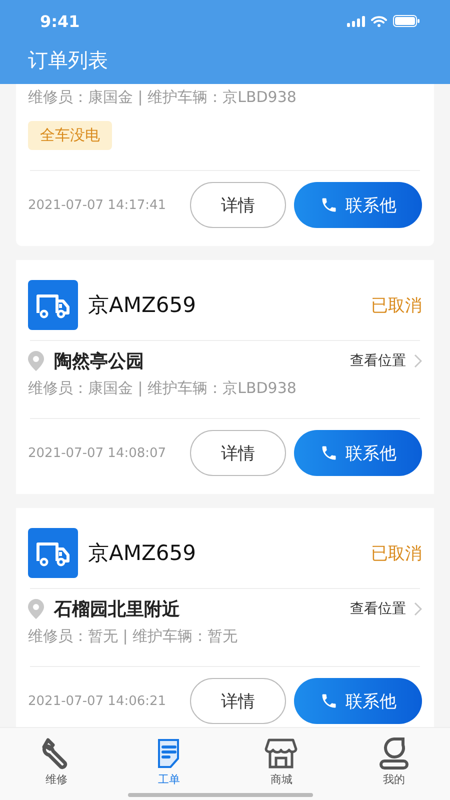  What do you see at coordinates (60, 21) in the screenshot?
I see `status-time: 9:41` at bounding box center [60, 21].